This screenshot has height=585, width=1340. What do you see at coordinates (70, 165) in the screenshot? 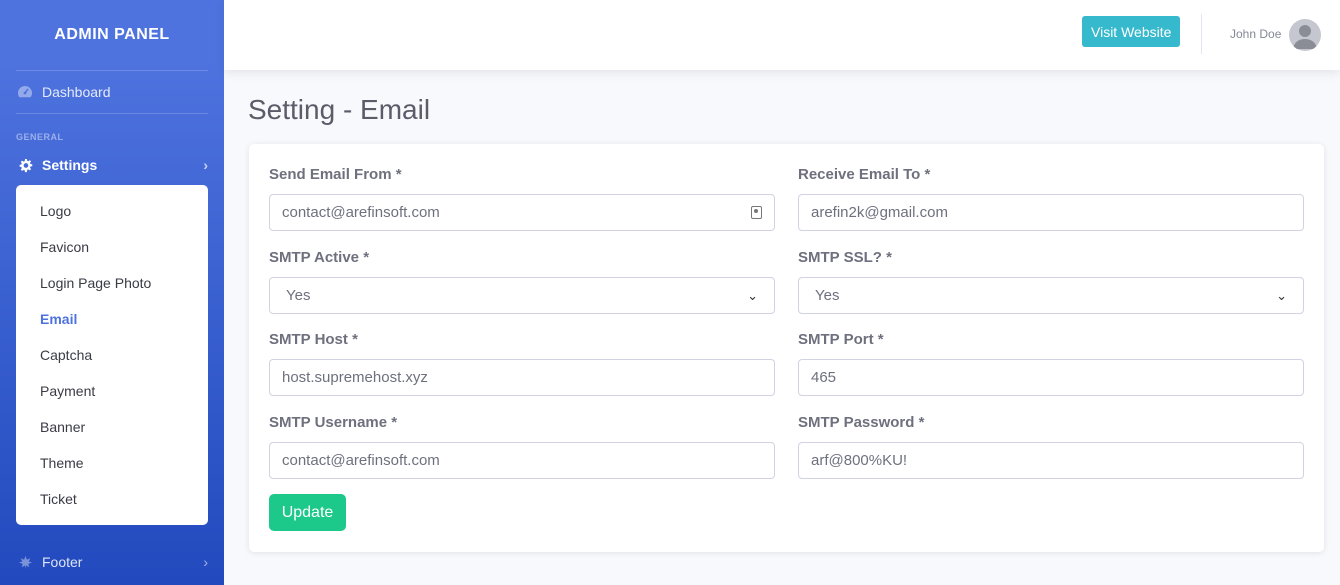
I see `sidebar-item-label: Settings` at bounding box center [70, 165].